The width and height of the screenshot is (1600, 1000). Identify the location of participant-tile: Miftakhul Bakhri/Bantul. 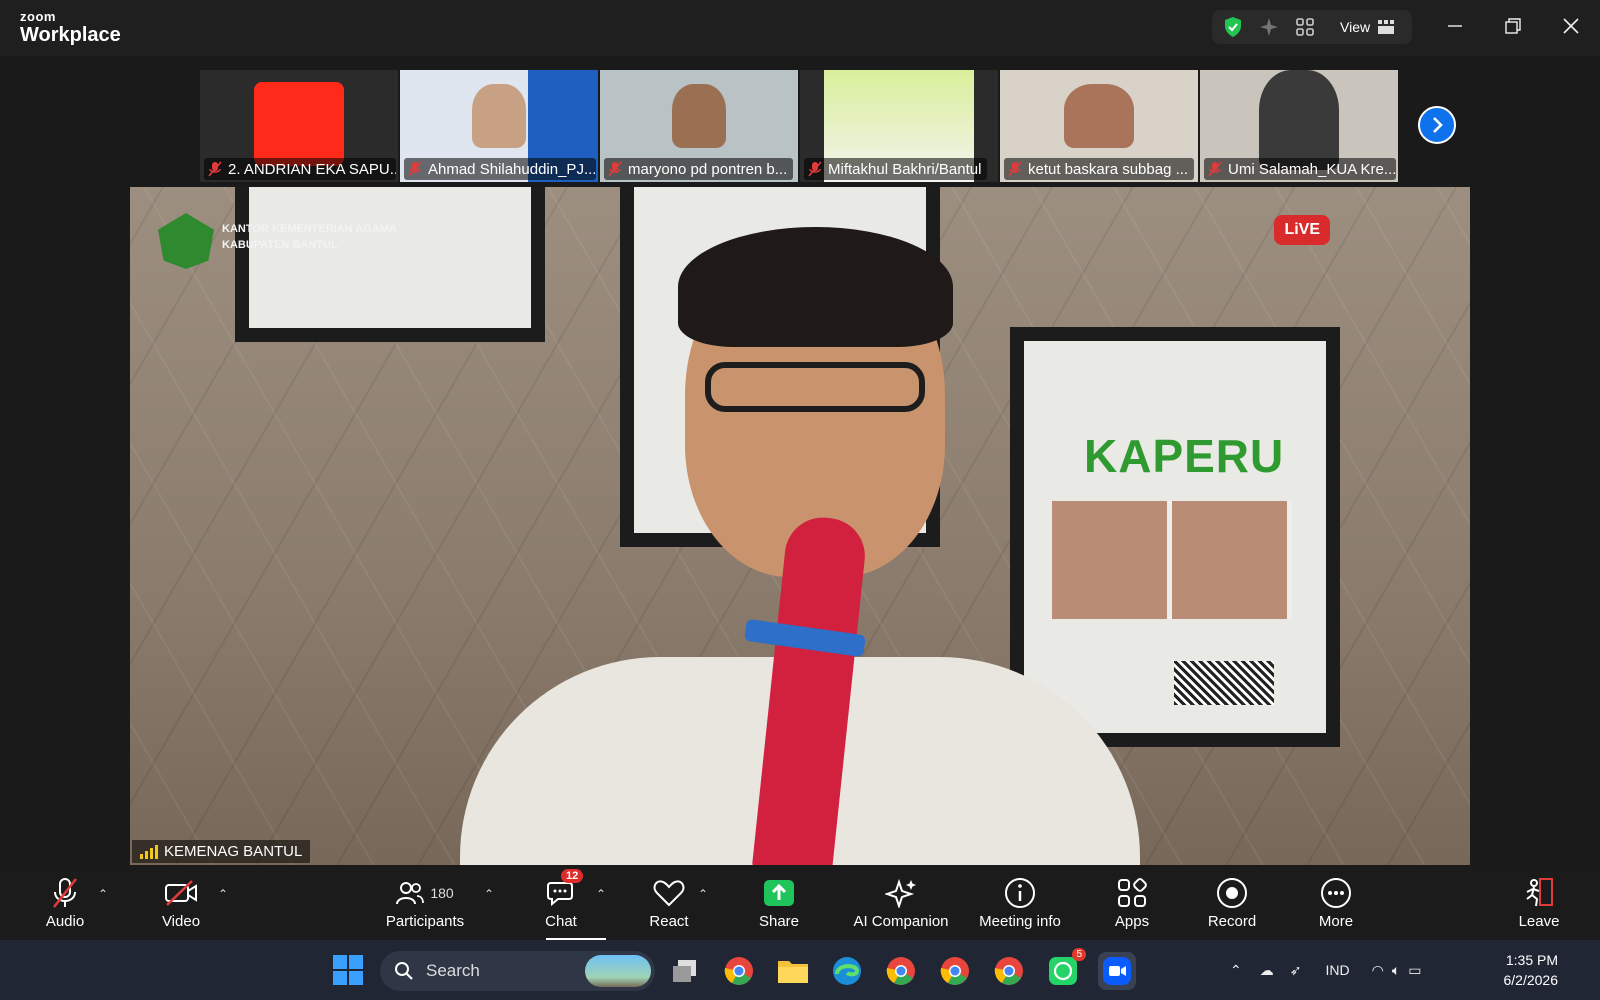
(899, 126).